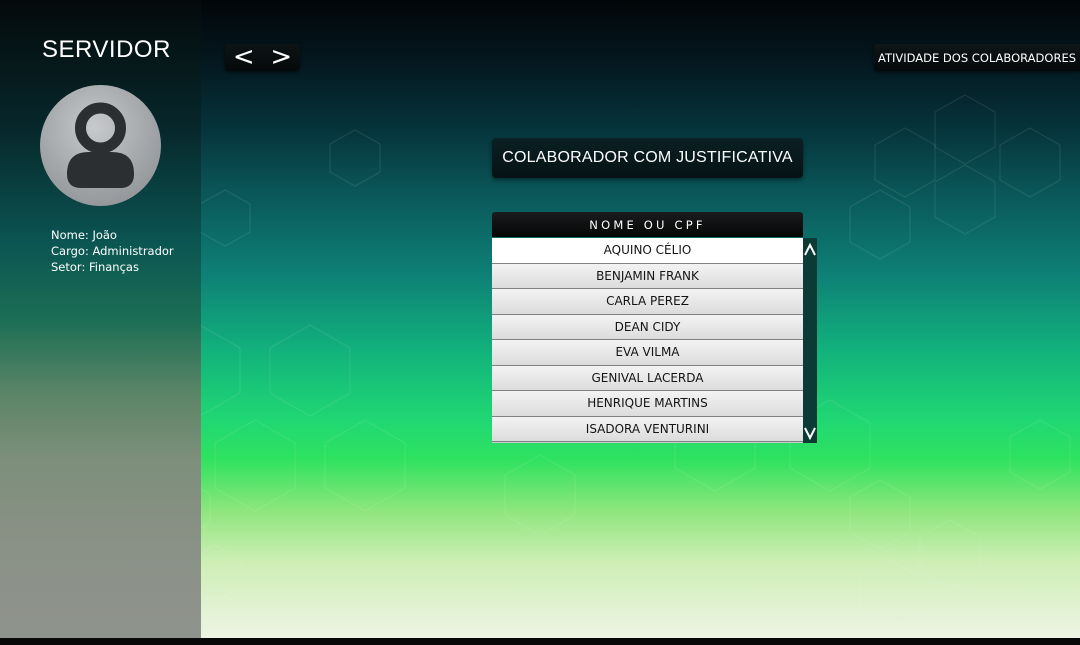  What do you see at coordinates (810, 250) in the screenshot?
I see `scroll-up-icon` at bounding box center [810, 250].